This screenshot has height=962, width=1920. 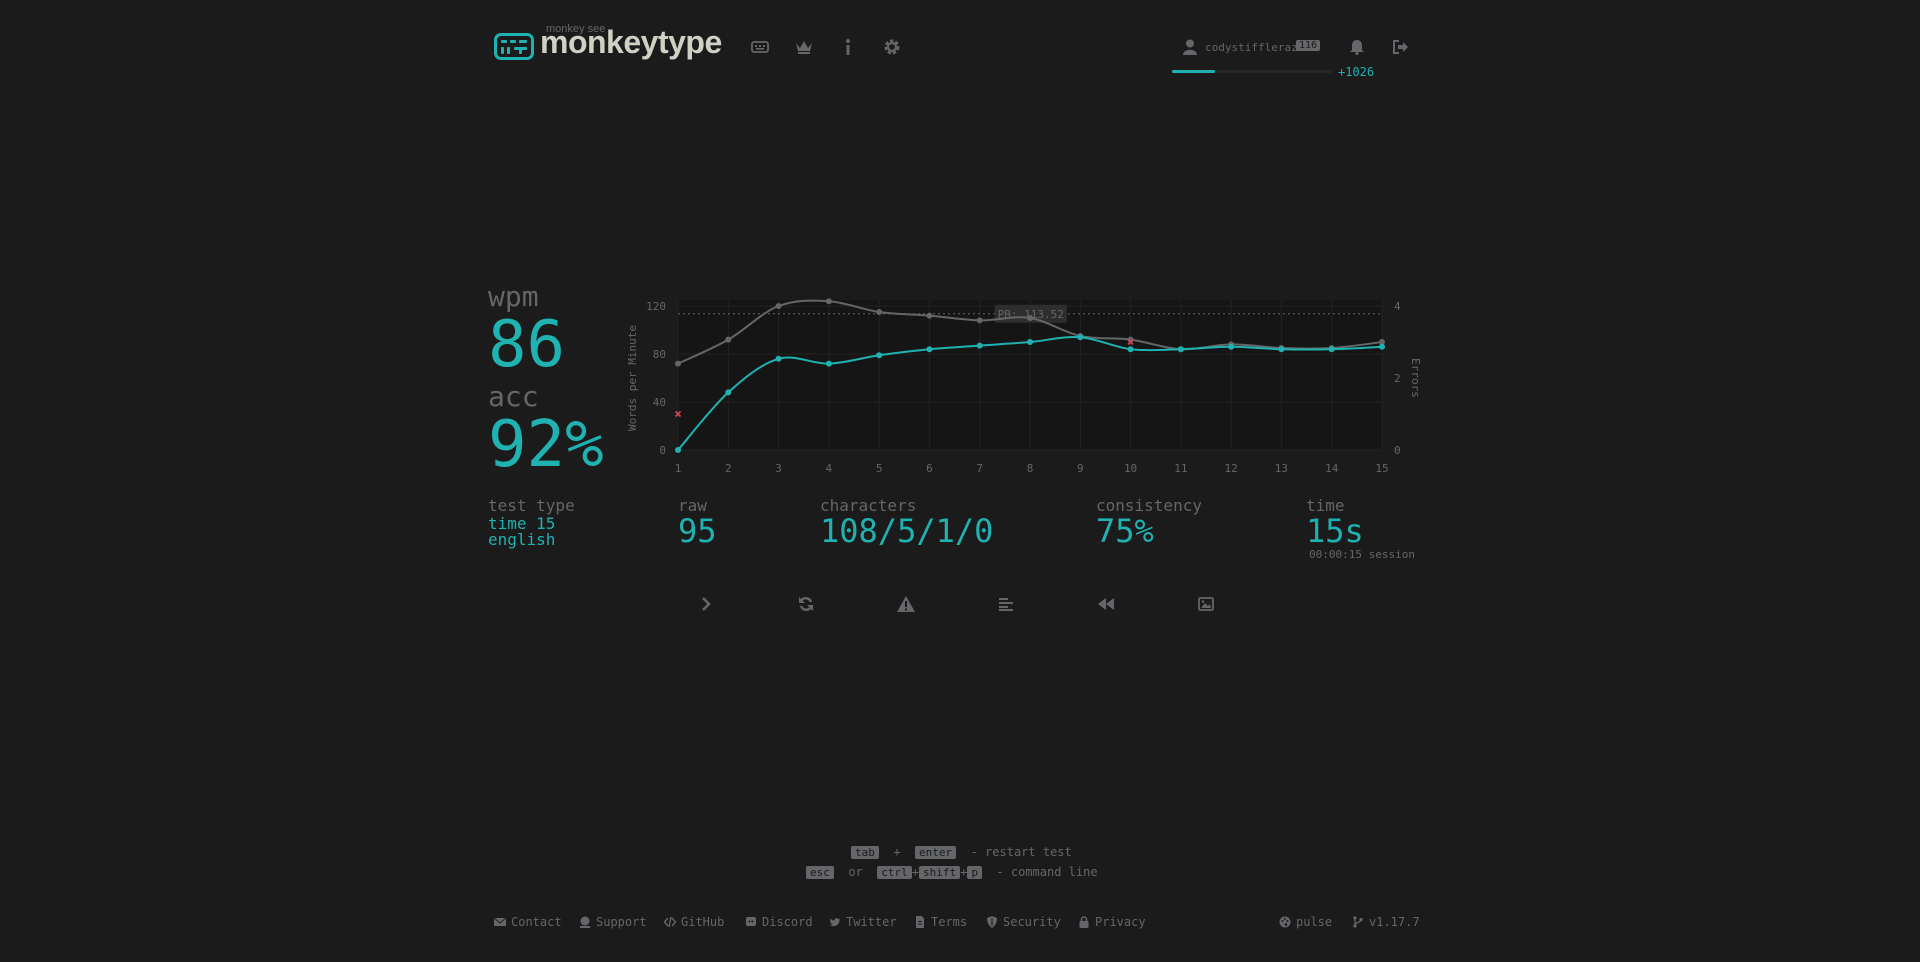 What do you see at coordinates (906, 531) in the screenshot?
I see `characters-value: 108/5/1/0` at bounding box center [906, 531].